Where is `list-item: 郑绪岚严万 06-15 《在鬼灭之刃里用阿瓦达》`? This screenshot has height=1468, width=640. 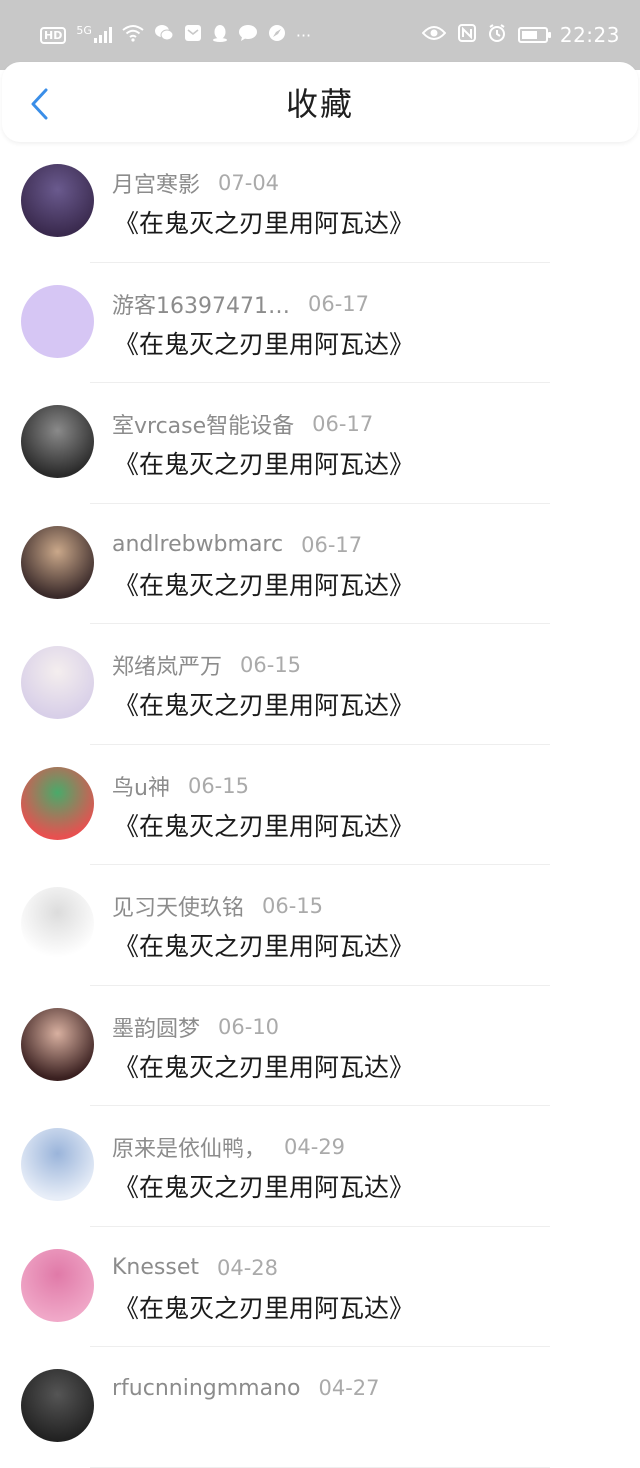
list-item: 郑绪岚严万 06-15 《在鬼灭之刃里用阿瓦达》 is located at coordinates (320, 684).